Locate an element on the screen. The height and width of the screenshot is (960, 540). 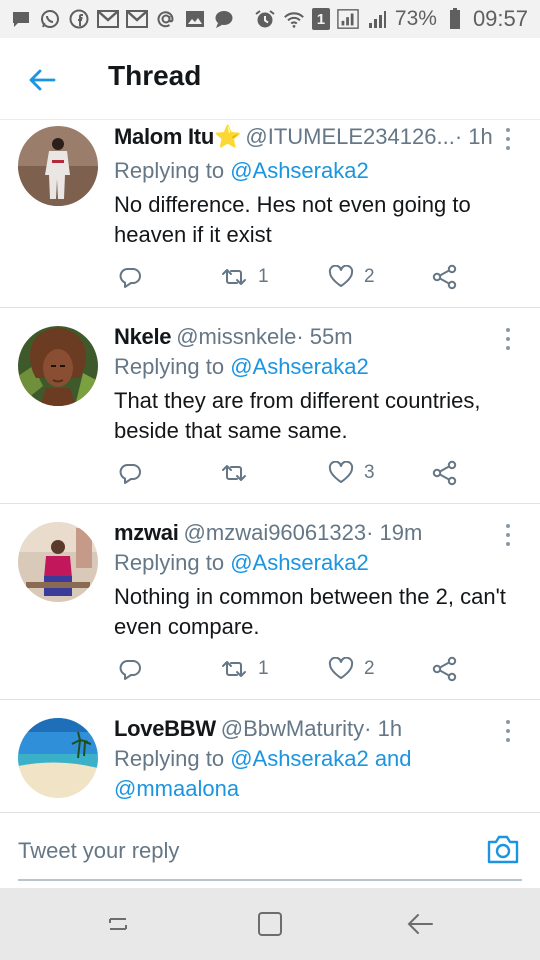
reply-composer is located at coordinates (270, 850).